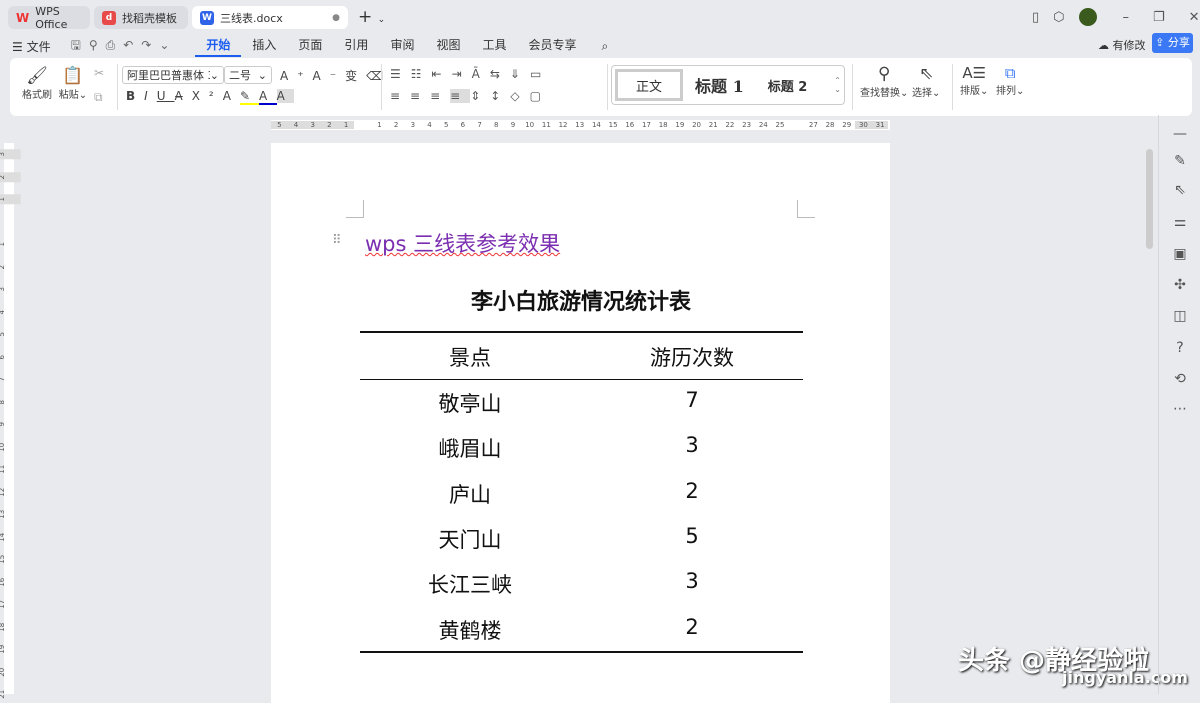 This screenshot has height=703, width=1200. What do you see at coordinates (1159, 17) in the screenshot?
I see `restore-button: ❐` at bounding box center [1159, 17].